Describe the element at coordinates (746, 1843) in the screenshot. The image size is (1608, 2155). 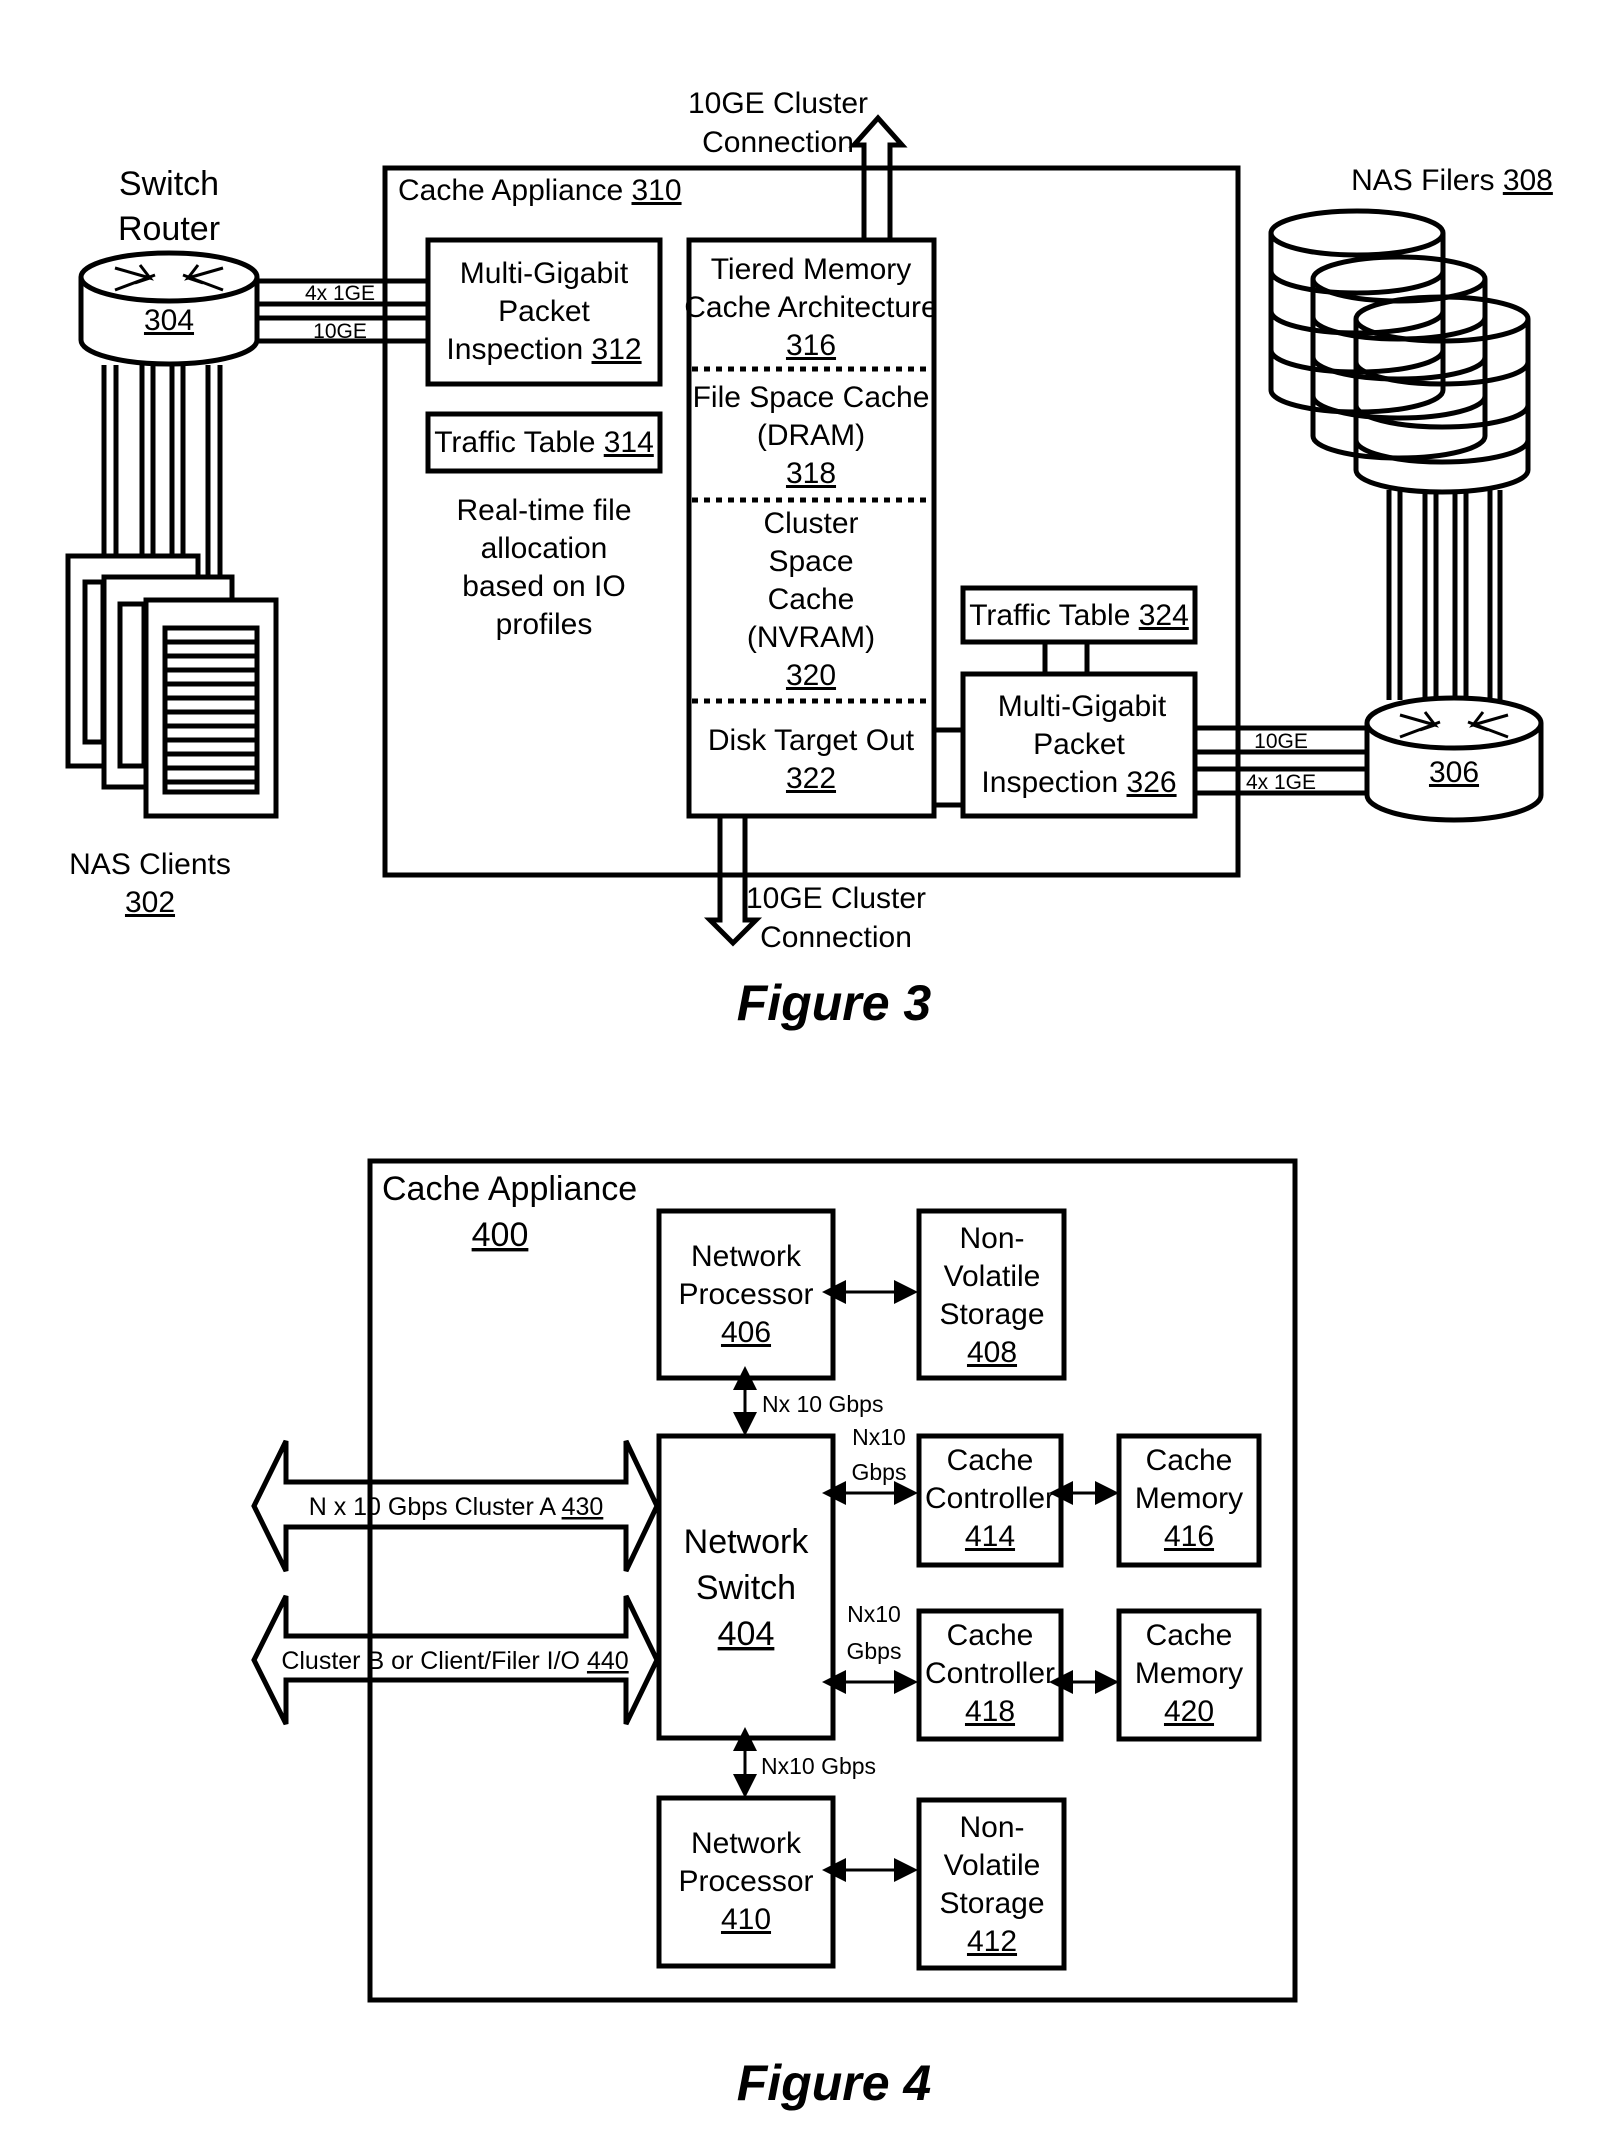
I see `np410-line1: Network` at that location.